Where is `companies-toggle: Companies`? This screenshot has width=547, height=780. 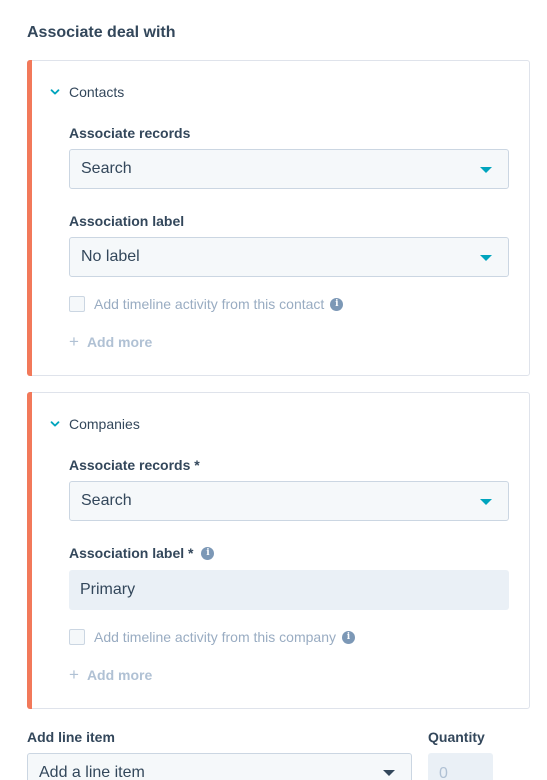 companies-toggle: Companies is located at coordinates (94, 424).